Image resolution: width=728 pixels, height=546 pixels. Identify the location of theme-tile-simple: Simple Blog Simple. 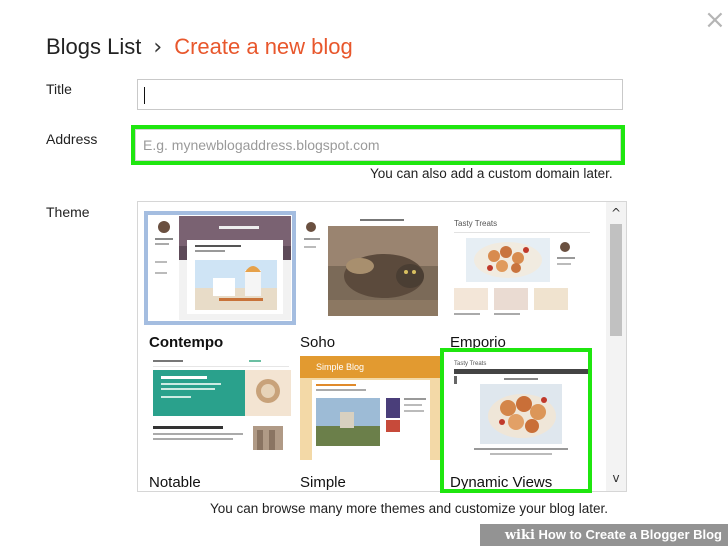
(371, 423).